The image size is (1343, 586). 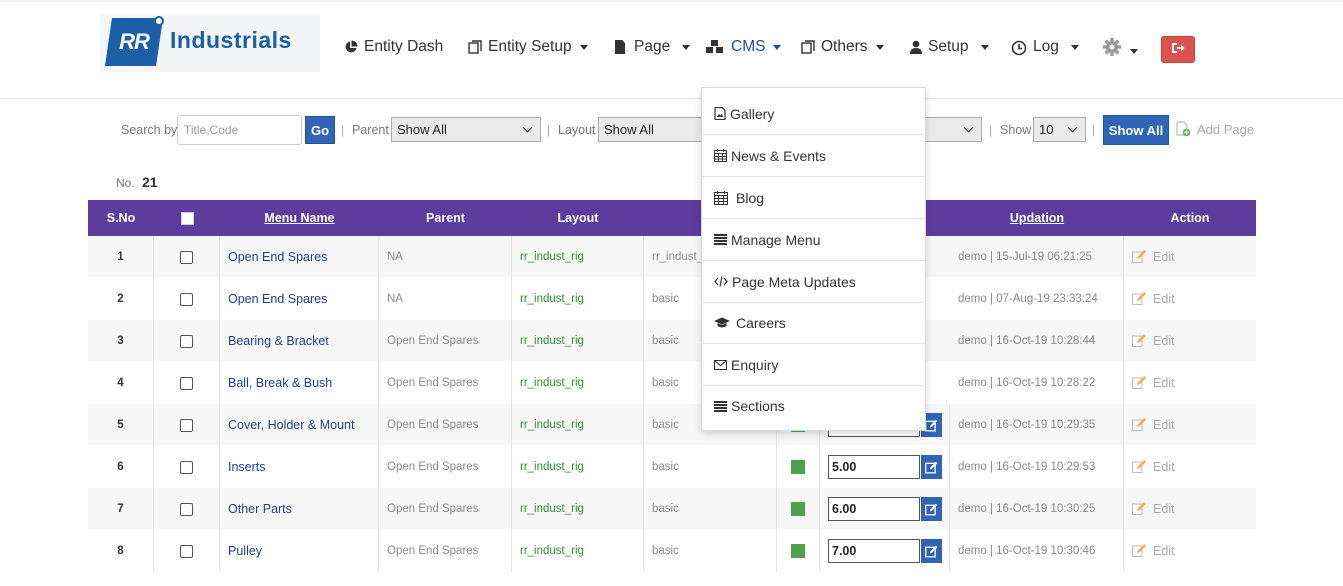 What do you see at coordinates (466, 129) in the screenshot?
I see `parent-filter-select: Show All` at bounding box center [466, 129].